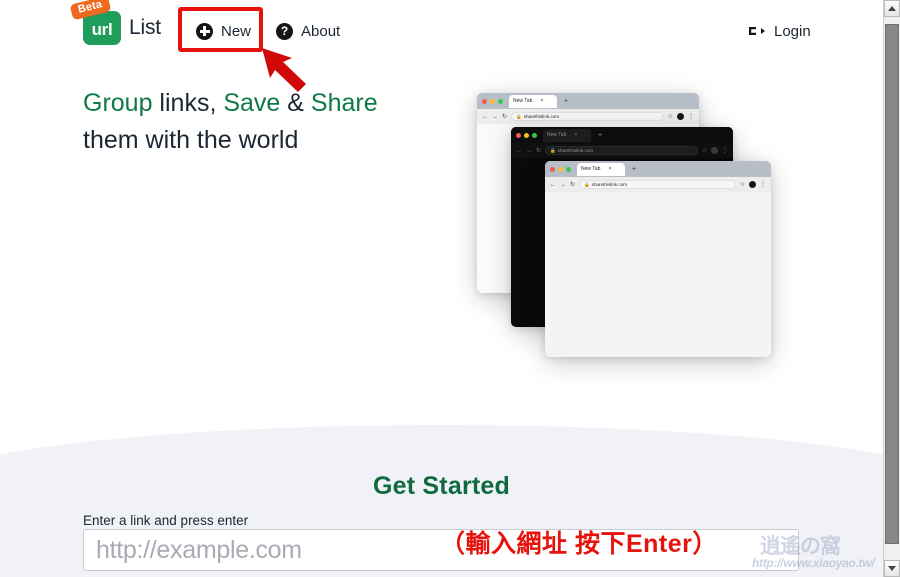 The width and height of the screenshot is (900, 577). Describe the element at coordinates (90, 10) in the screenshot. I see `beta-badge: Beta` at that location.